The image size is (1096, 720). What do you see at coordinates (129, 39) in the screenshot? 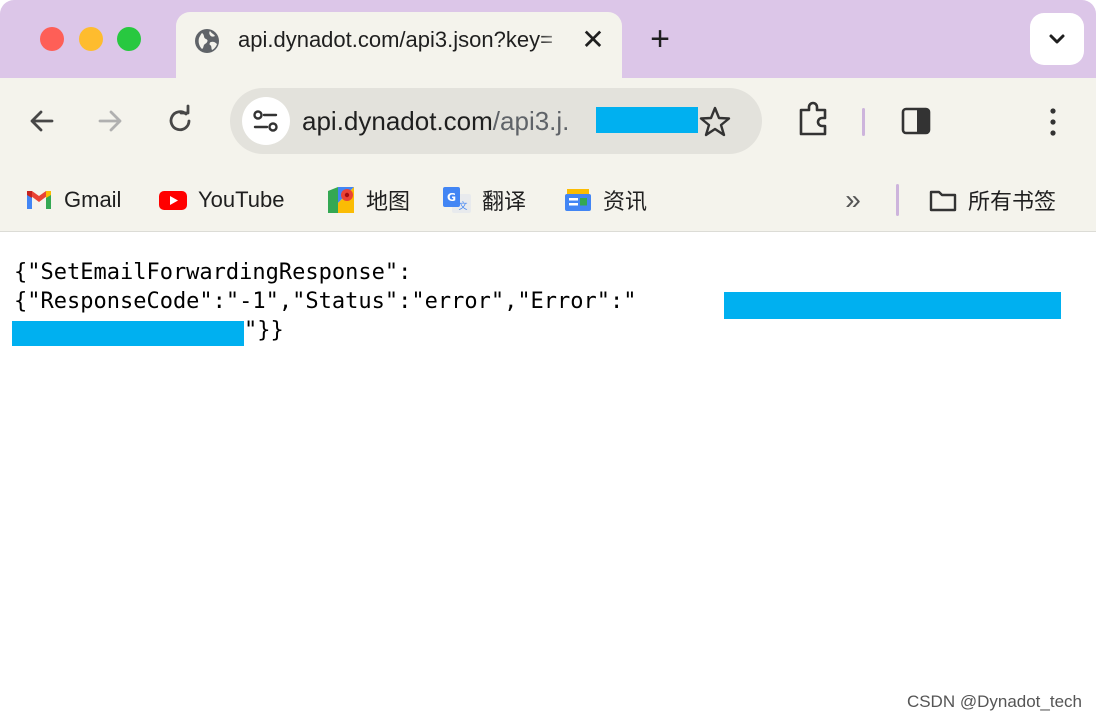
I see `window-zoom-button` at bounding box center [129, 39].